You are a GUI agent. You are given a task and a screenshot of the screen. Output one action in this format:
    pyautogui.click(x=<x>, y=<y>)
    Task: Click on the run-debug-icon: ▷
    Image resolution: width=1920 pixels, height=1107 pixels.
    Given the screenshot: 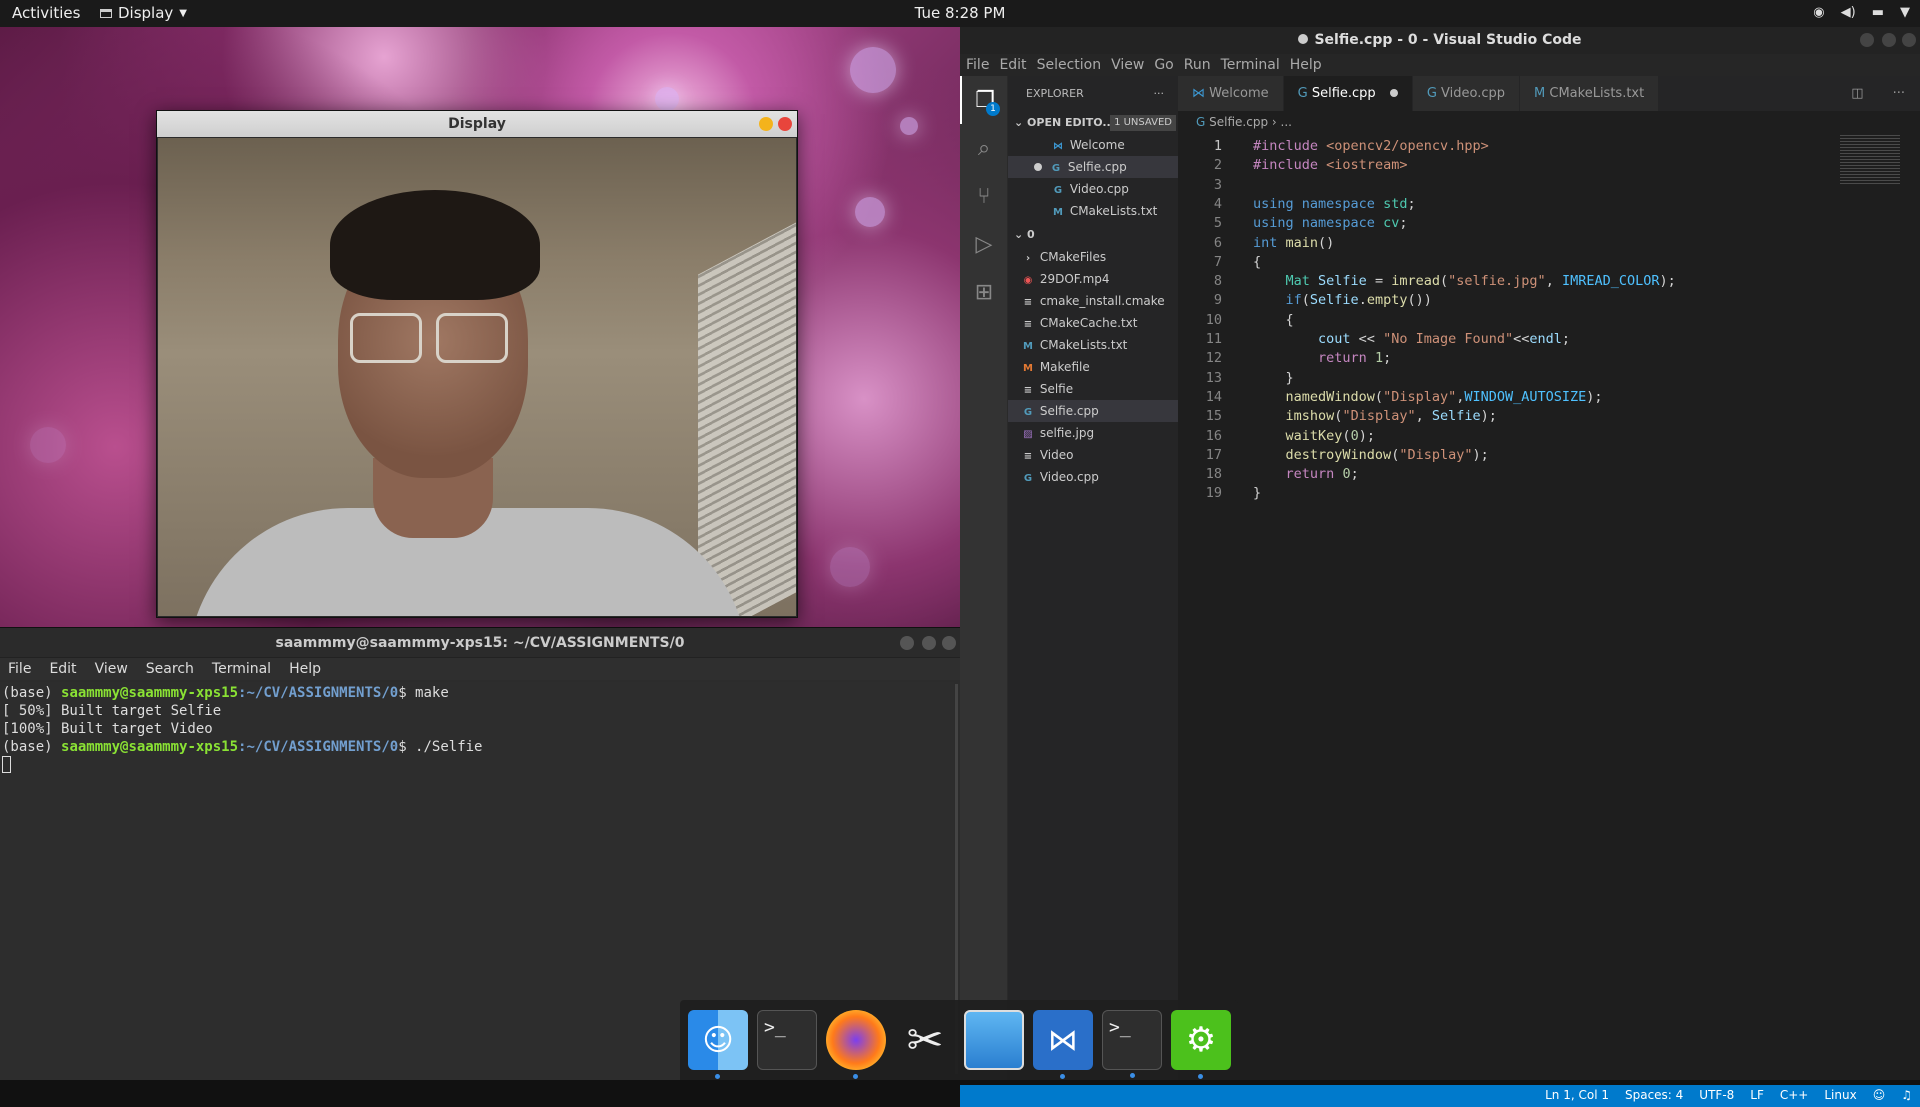 What is the action you would take?
    pyautogui.click(x=984, y=244)
    